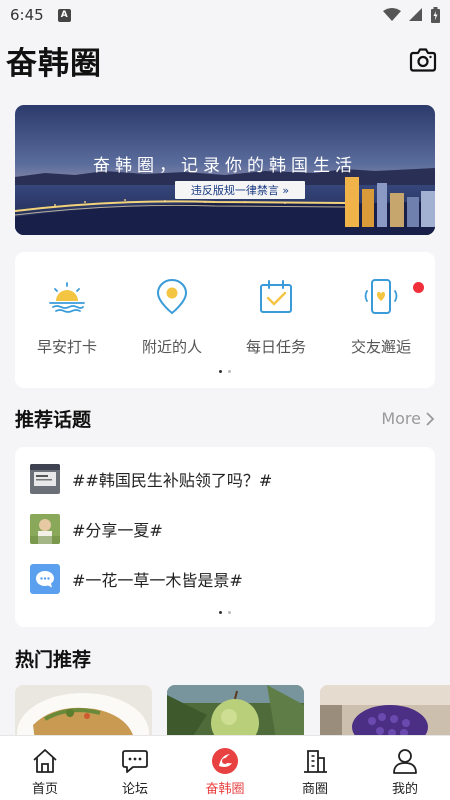 This screenshot has height=800, width=450. I want to click on tab-label: 我的, so click(404, 789).